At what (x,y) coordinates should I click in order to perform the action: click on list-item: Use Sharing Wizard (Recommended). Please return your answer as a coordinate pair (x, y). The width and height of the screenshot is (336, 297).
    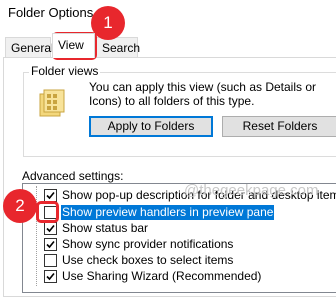
    Looking at the image, I should click on (161, 276).